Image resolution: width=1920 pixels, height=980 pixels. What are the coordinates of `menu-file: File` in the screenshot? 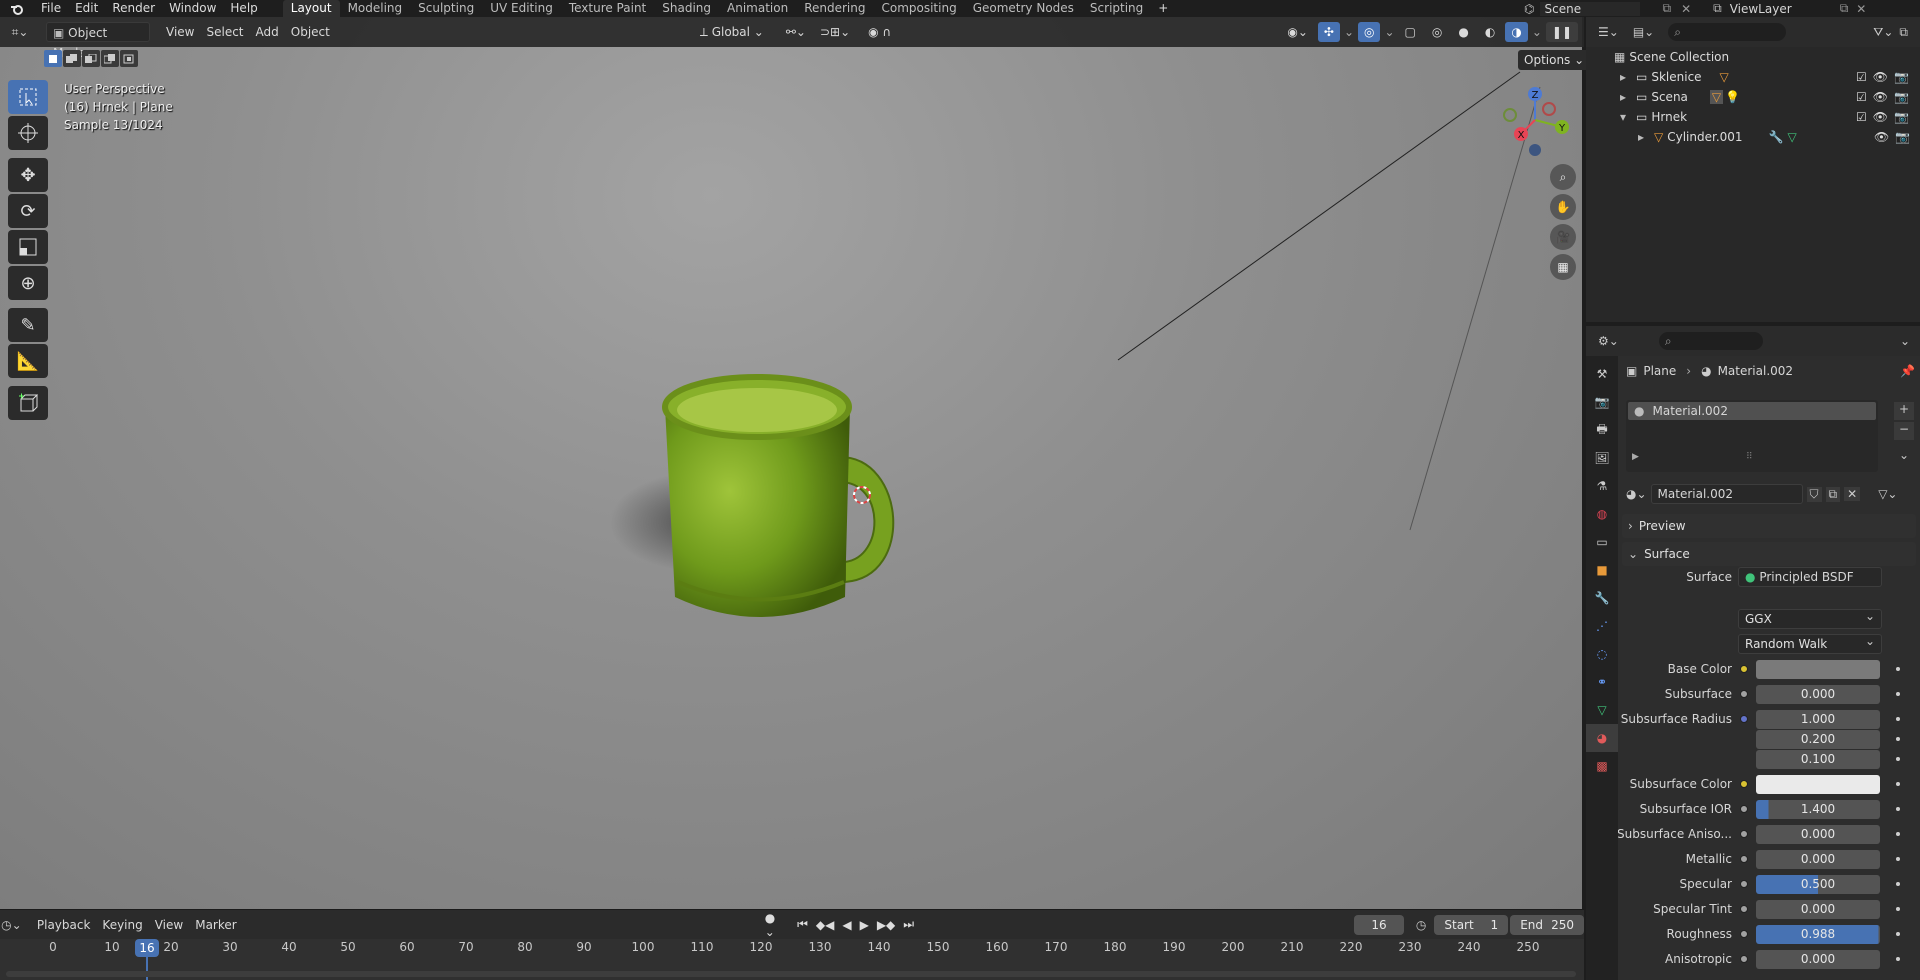 It's located at (51, 8).